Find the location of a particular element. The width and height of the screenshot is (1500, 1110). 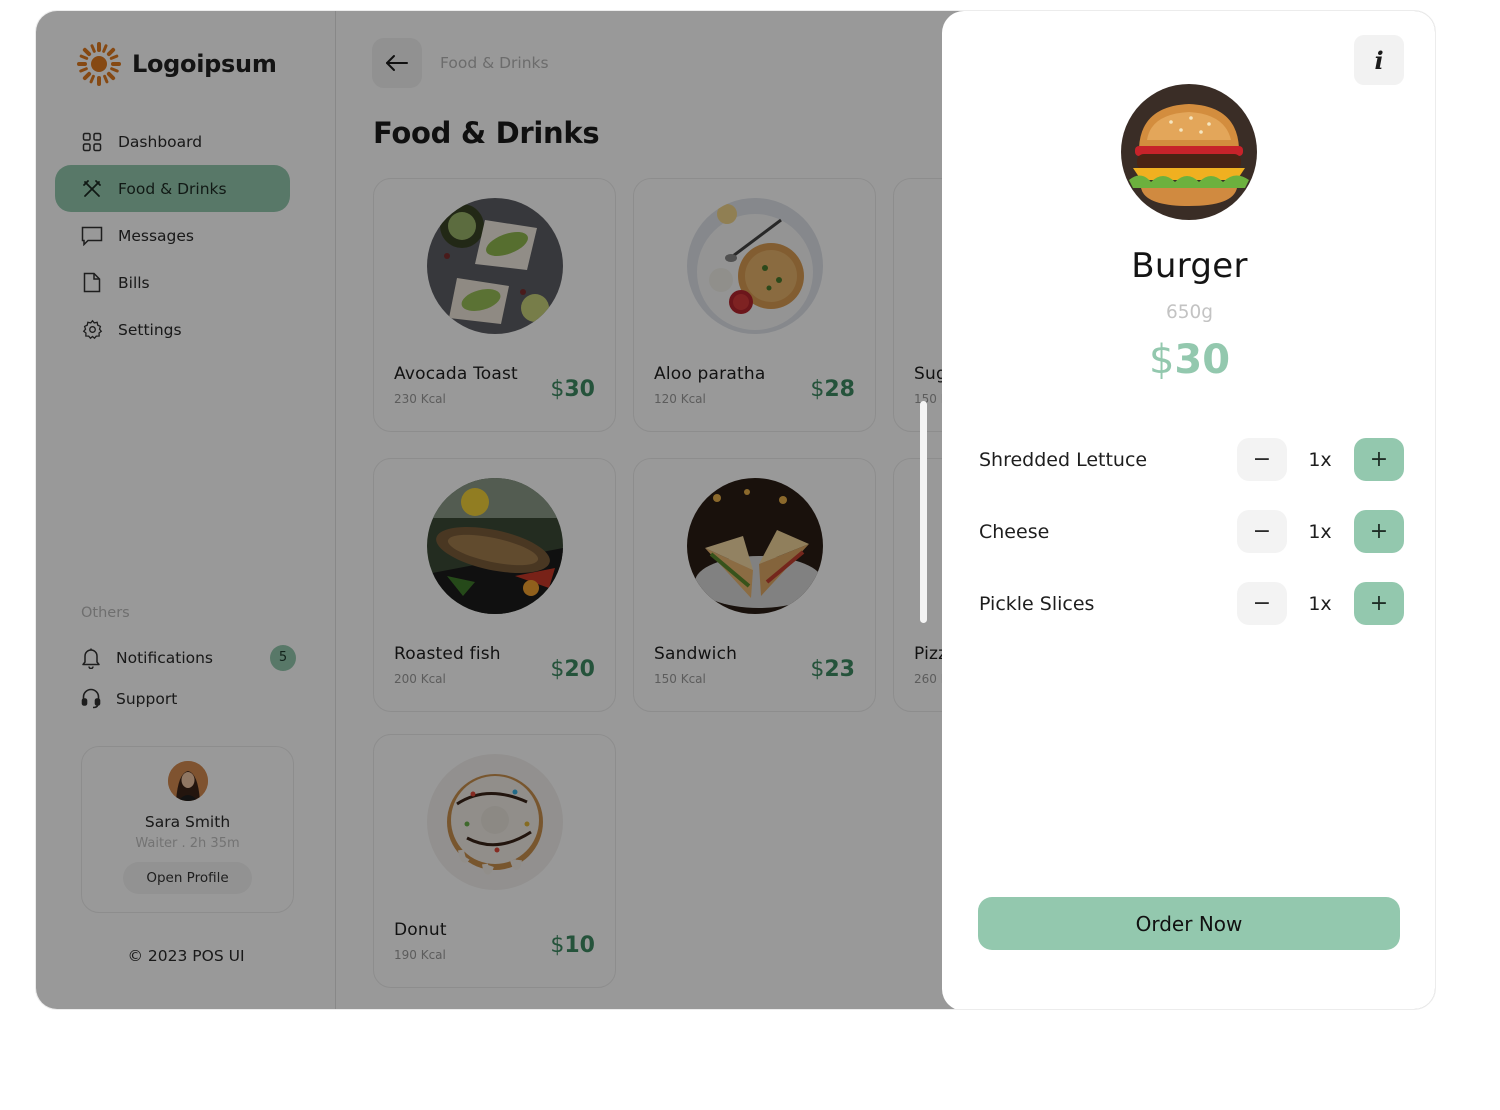

option-row-cheese: Cheese − 1x + is located at coordinates (1191, 546).